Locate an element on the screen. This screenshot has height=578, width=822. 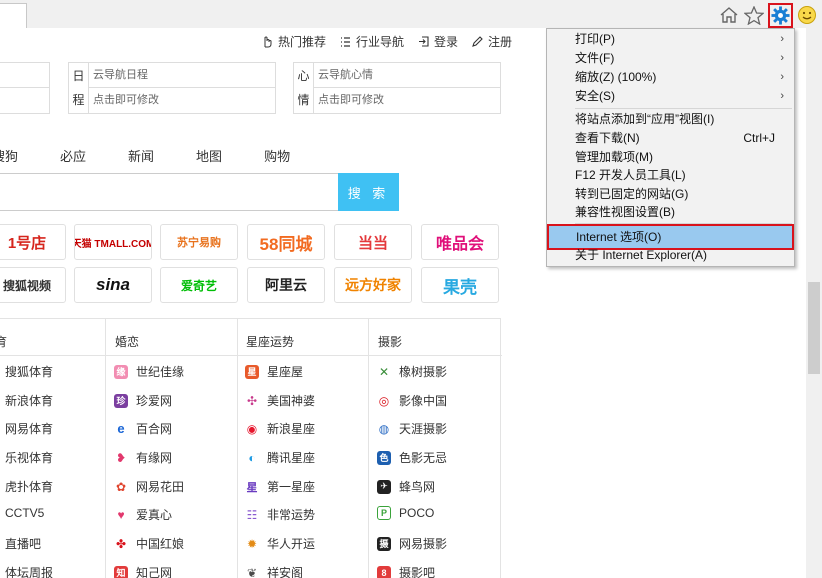
menu-item-devtools: F12 开发人员工具(L) is located at coordinates (670, 175).